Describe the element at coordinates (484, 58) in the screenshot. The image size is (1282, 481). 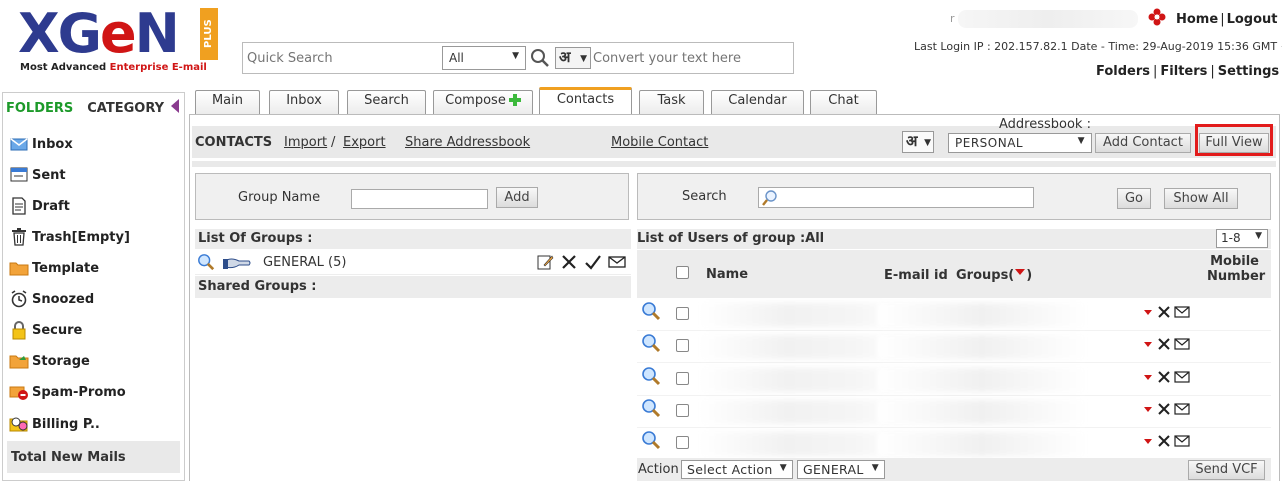
I see `search-scope-select: All ▼` at that location.